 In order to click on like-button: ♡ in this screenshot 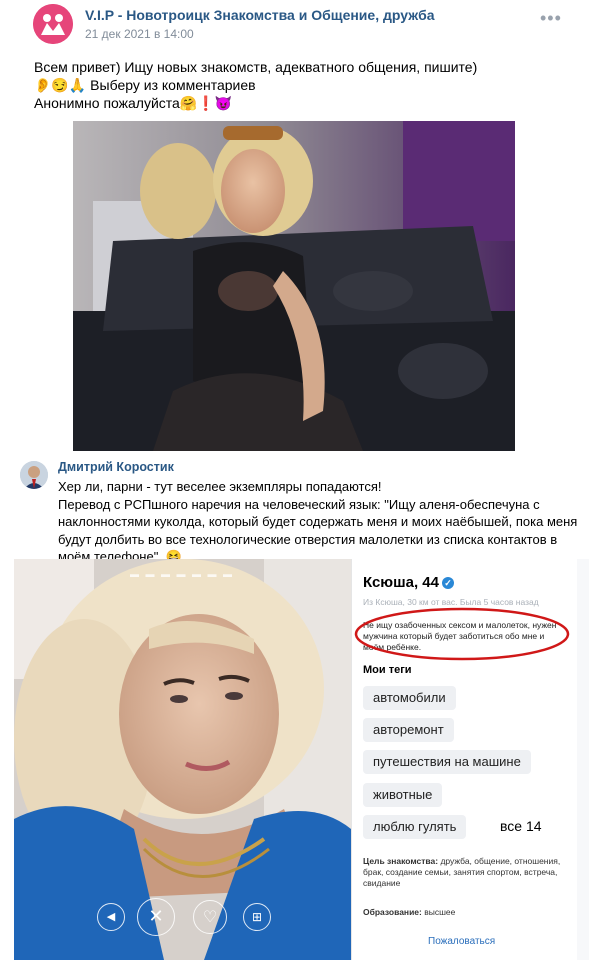, I will do `click(210, 917)`.